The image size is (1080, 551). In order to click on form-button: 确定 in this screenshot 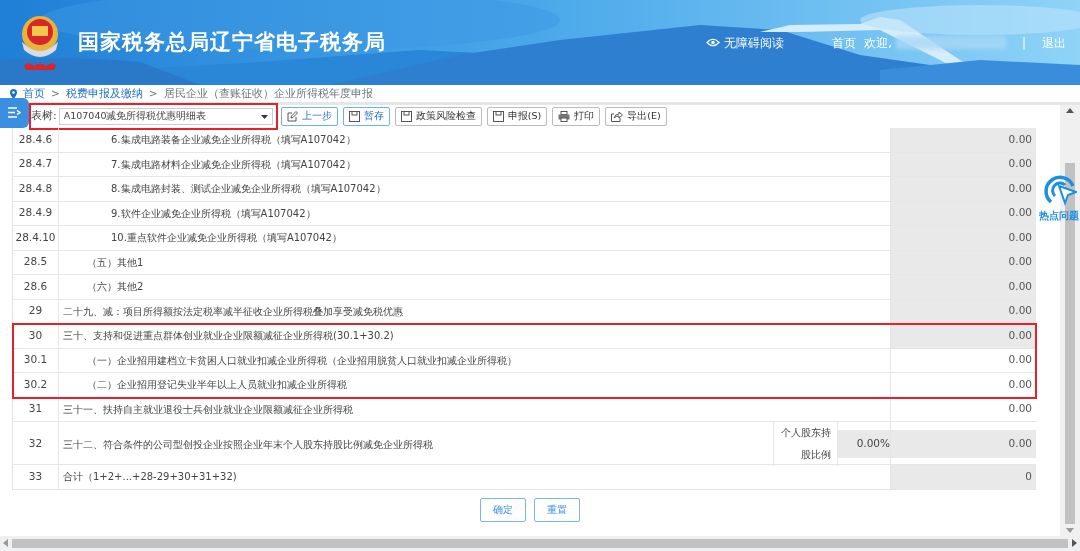, I will do `click(503, 509)`.